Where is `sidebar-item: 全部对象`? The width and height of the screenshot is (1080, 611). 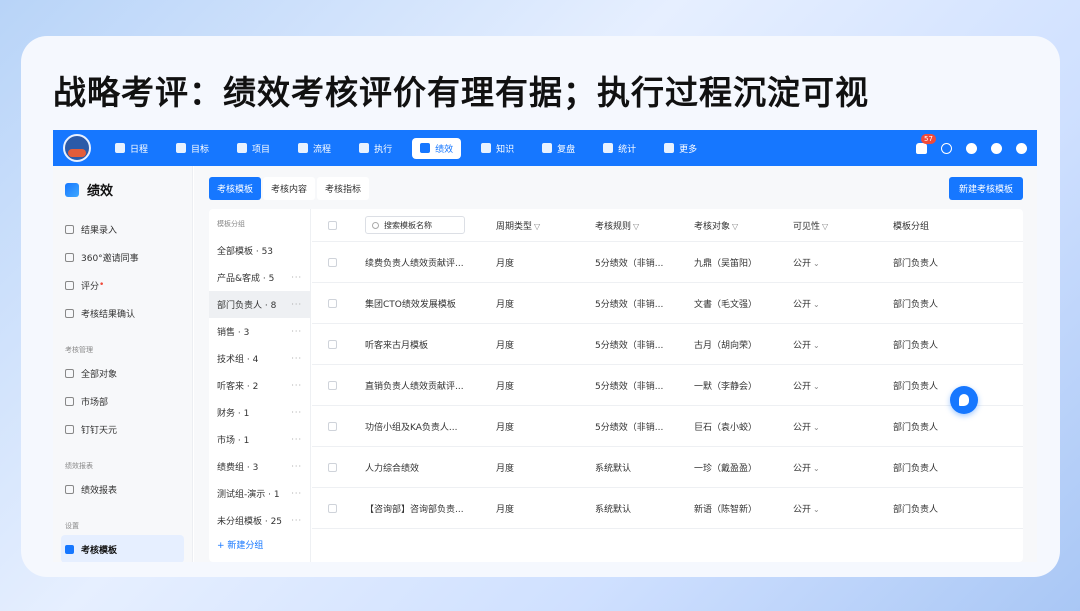 sidebar-item: 全部对象 is located at coordinates (122, 373).